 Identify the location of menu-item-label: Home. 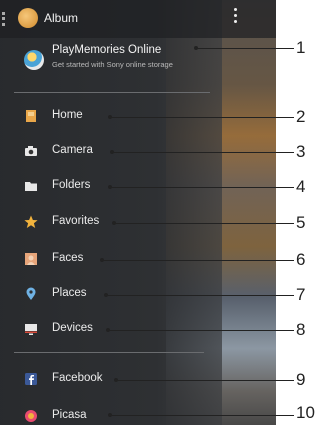
(67, 115).